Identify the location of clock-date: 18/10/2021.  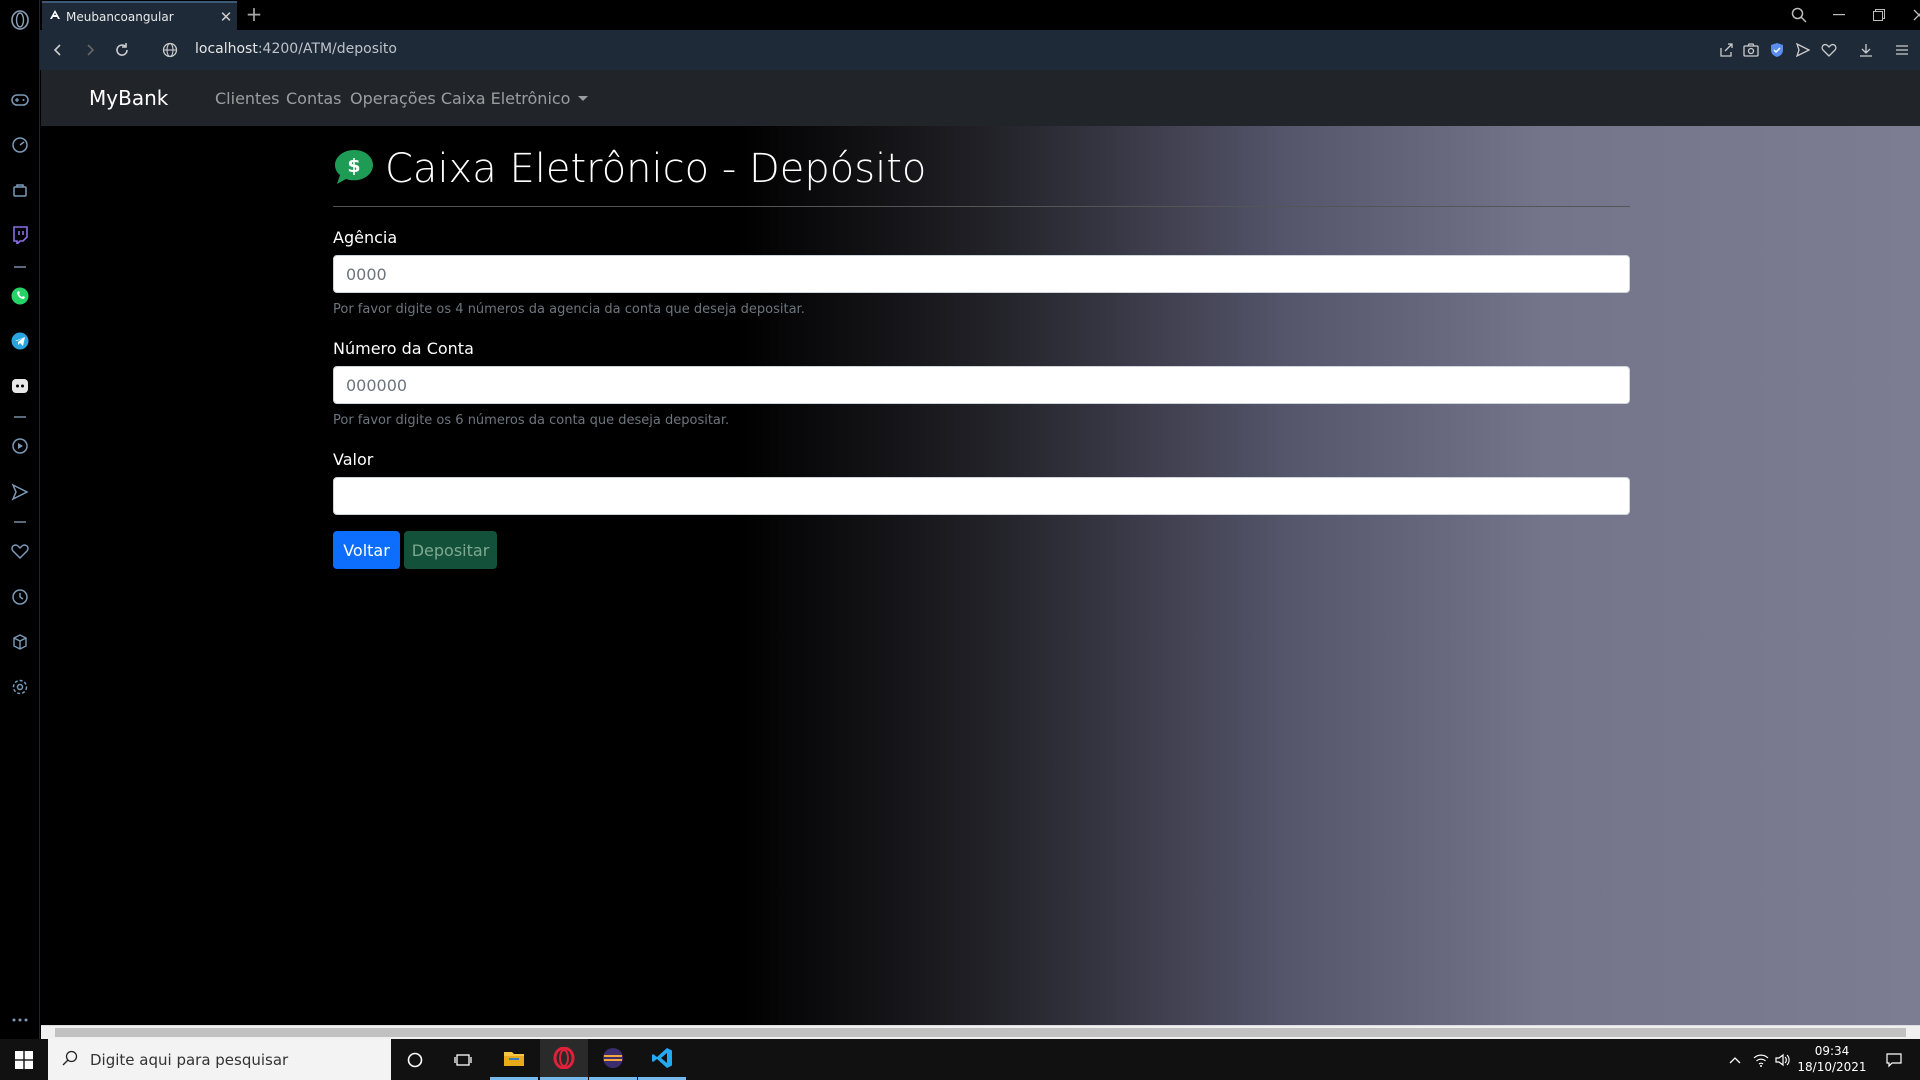
(1832, 1067).